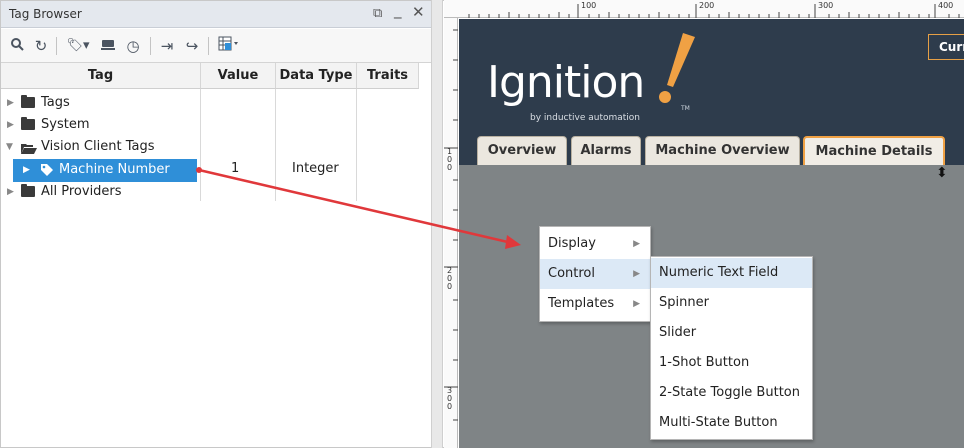 This screenshot has height=448, width=964. What do you see at coordinates (358, 208) in the screenshot?
I see `drag-arrow-icon` at bounding box center [358, 208].